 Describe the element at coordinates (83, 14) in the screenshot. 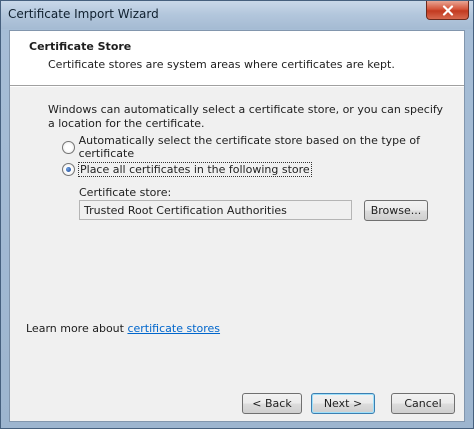

I see `window-title: Certificate Import Wizard` at that location.